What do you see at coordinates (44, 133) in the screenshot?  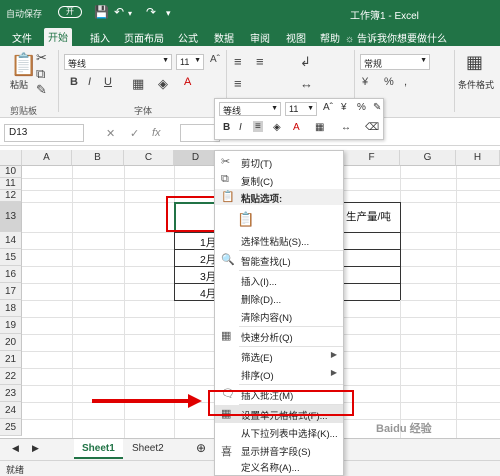 I see `name-box: D13` at bounding box center [44, 133].